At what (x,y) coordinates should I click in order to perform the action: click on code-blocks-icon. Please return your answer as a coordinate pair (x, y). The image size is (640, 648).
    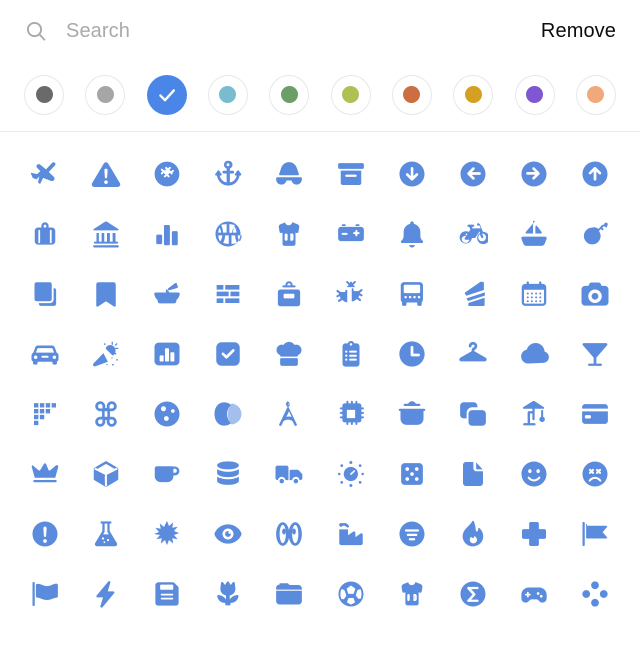
    Looking at the image, I should click on (45, 414).